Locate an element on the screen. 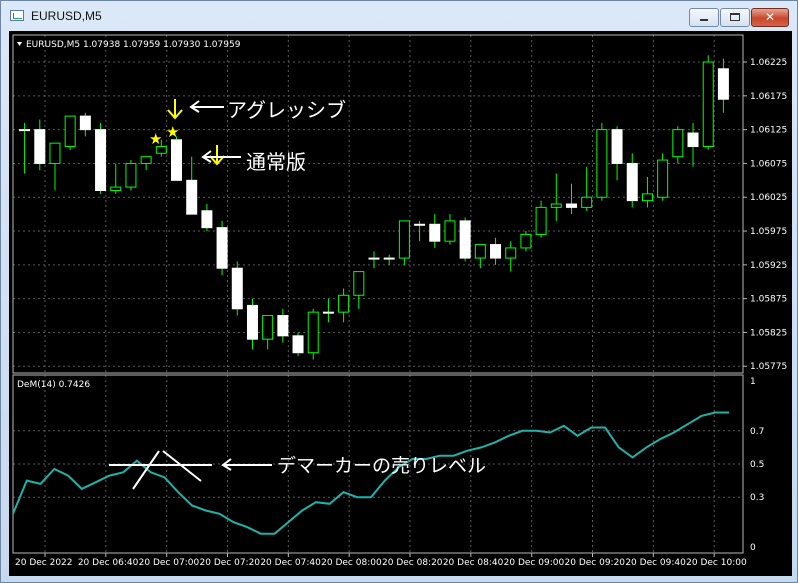  chart-window-icon is located at coordinates (17, 15).